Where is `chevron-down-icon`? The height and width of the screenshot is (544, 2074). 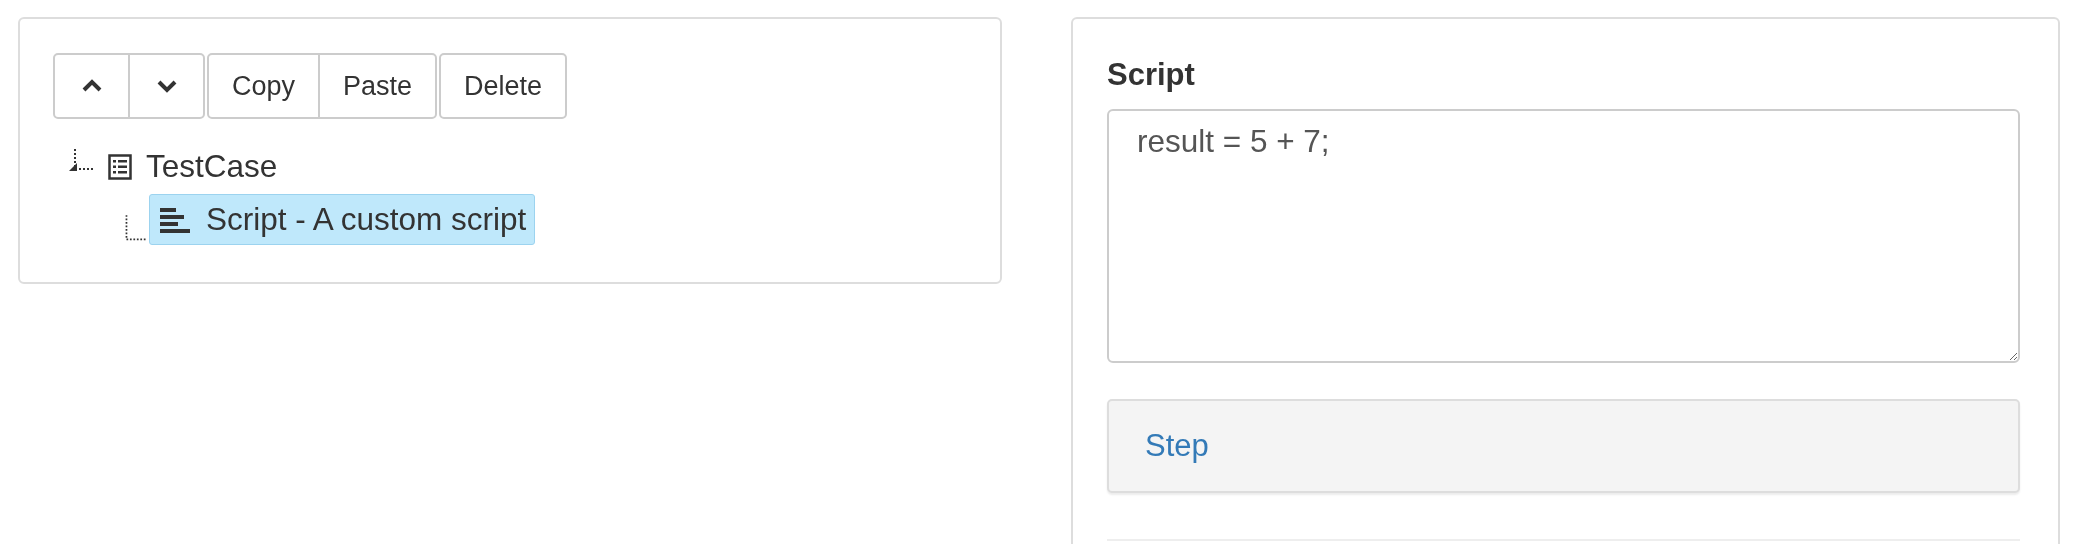 chevron-down-icon is located at coordinates (166, 86).